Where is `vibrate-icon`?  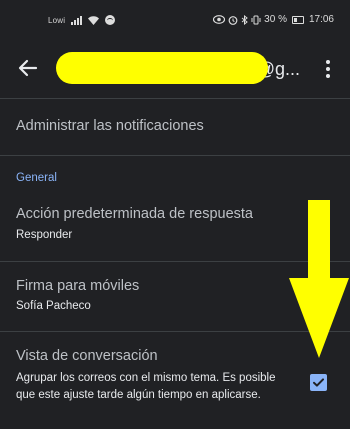
vibrate-icon is located at coordinates (256, 19).